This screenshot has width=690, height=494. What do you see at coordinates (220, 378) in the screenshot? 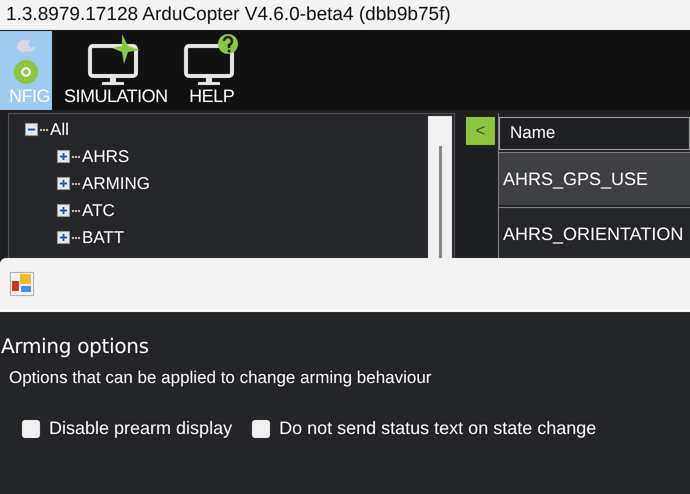
I see `dialog-description: Options that can be applied to change arming behaviour` at bounding box center [220, 378].